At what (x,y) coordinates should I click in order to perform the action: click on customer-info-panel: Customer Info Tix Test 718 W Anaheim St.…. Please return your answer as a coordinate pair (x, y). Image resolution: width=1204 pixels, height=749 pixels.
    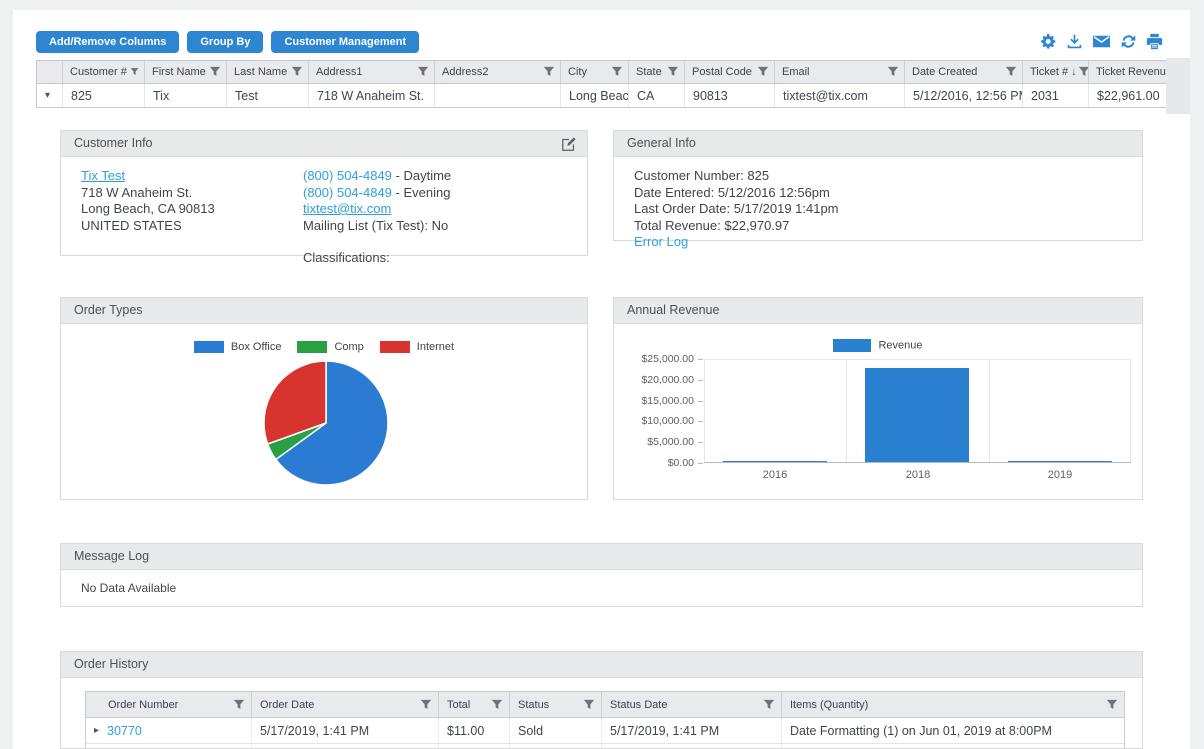
    Looking at the image, I should click on (324, 197).